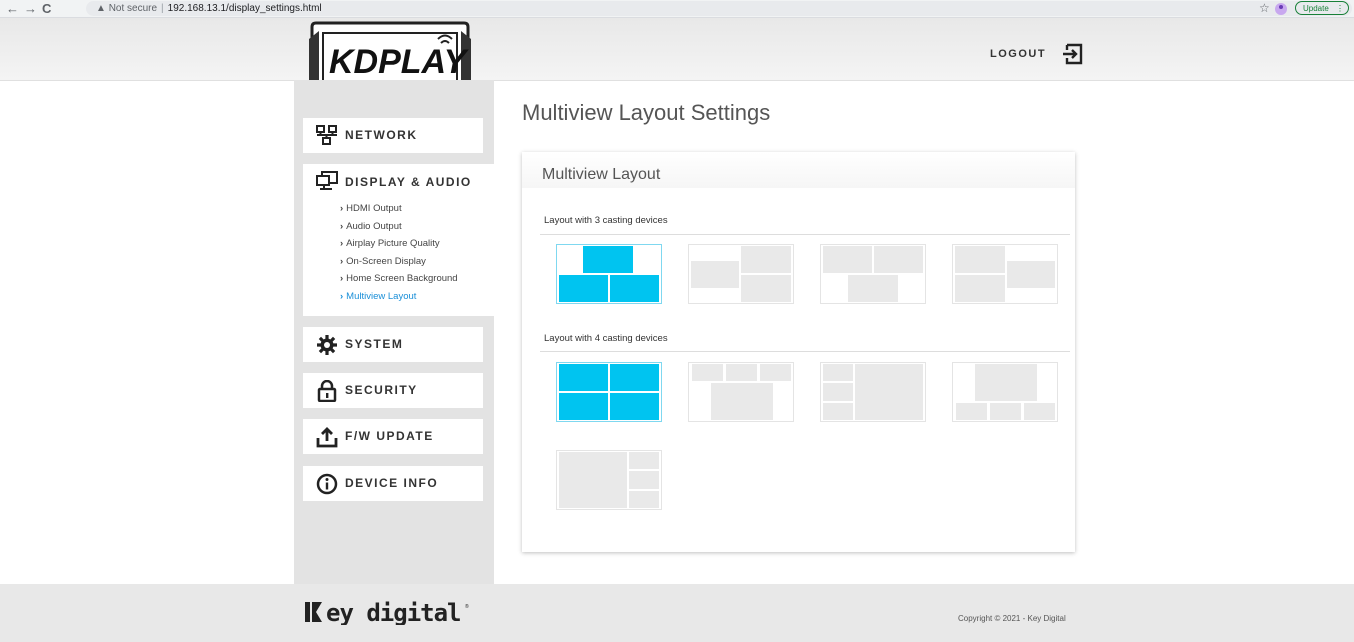 The height and width of the screenshot is (642, 1354). I want to click on group-label-4-devices: Layout with 4 casting devices, so click(606, 338).